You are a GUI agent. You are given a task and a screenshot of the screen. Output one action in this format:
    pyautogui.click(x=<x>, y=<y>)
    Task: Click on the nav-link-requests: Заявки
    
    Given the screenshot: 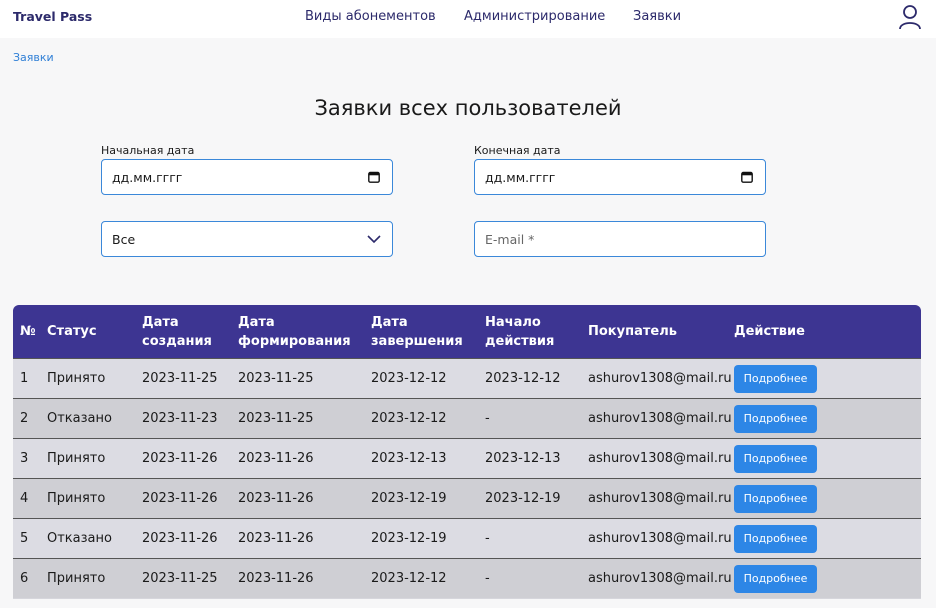 What is the action you would take?
    pyautogui.click(x=657, y=16)
    